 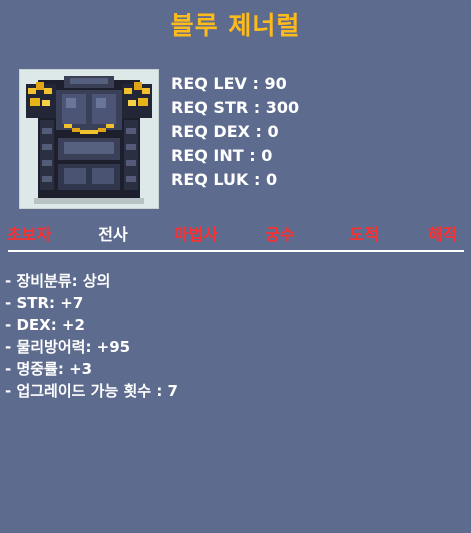 What do you see at coordinates (364, 234) in the screenshot?
I see `job-thief: 도적` at bounding box center [364, 234].